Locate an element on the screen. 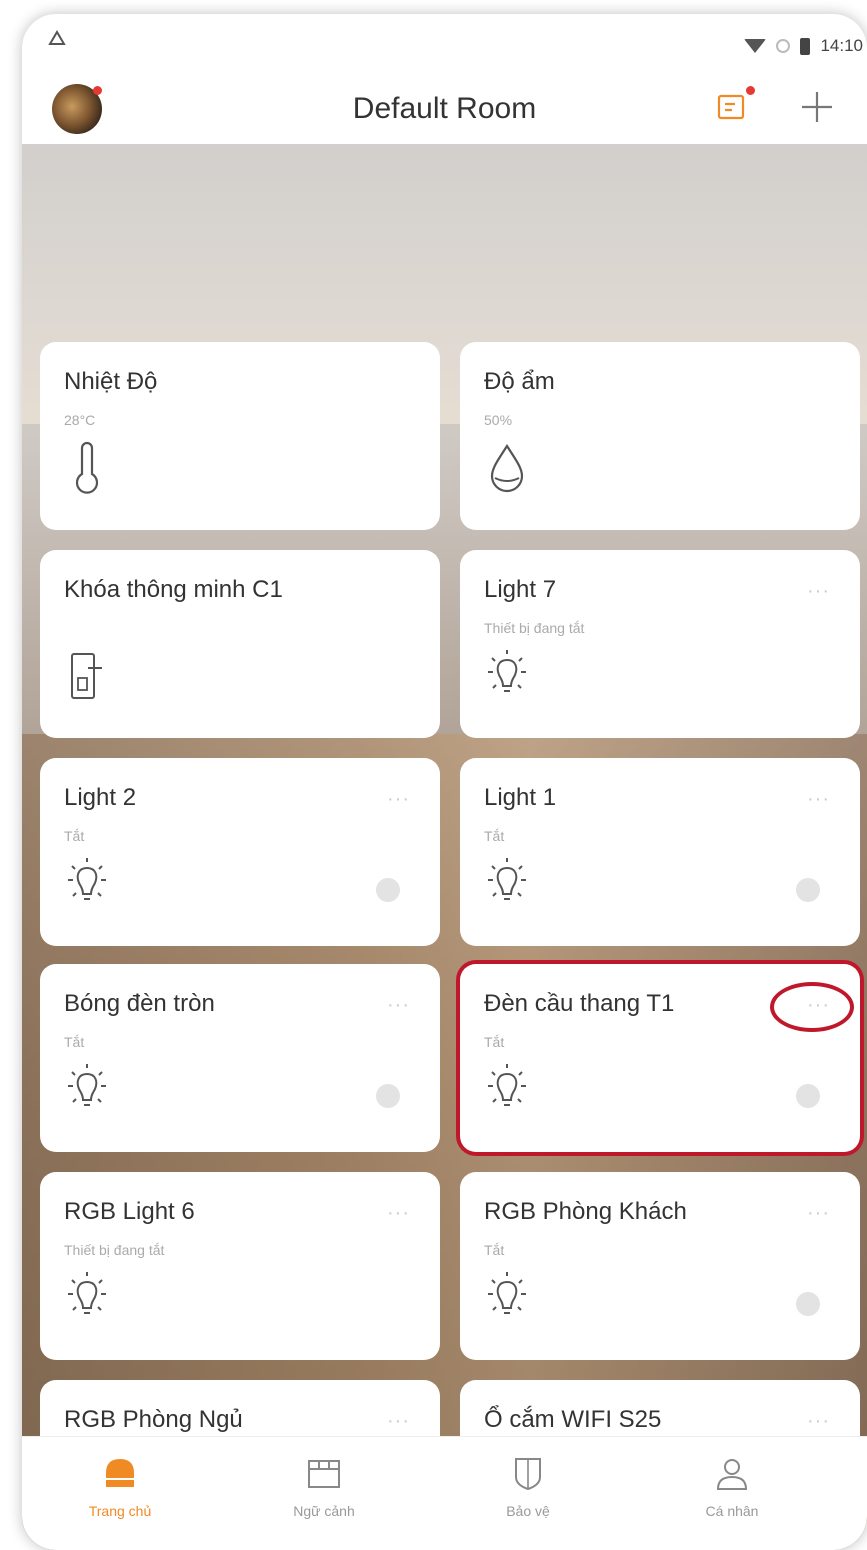  person-icon is located at coordinates (732, 1474).